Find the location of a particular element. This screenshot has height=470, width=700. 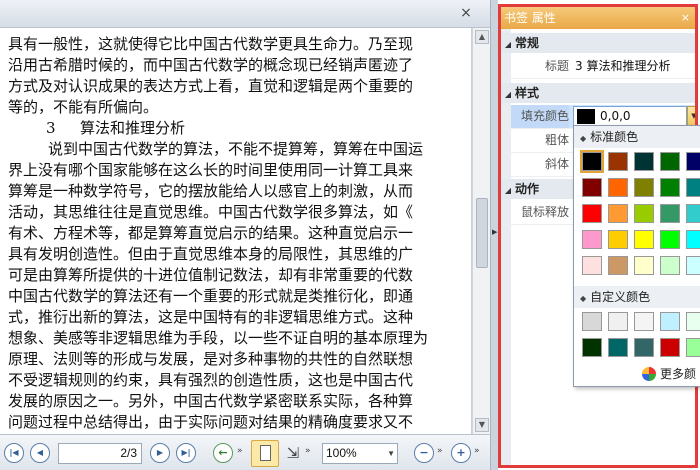

panel-splitter: ▶ is located at coordinates (494, 235).